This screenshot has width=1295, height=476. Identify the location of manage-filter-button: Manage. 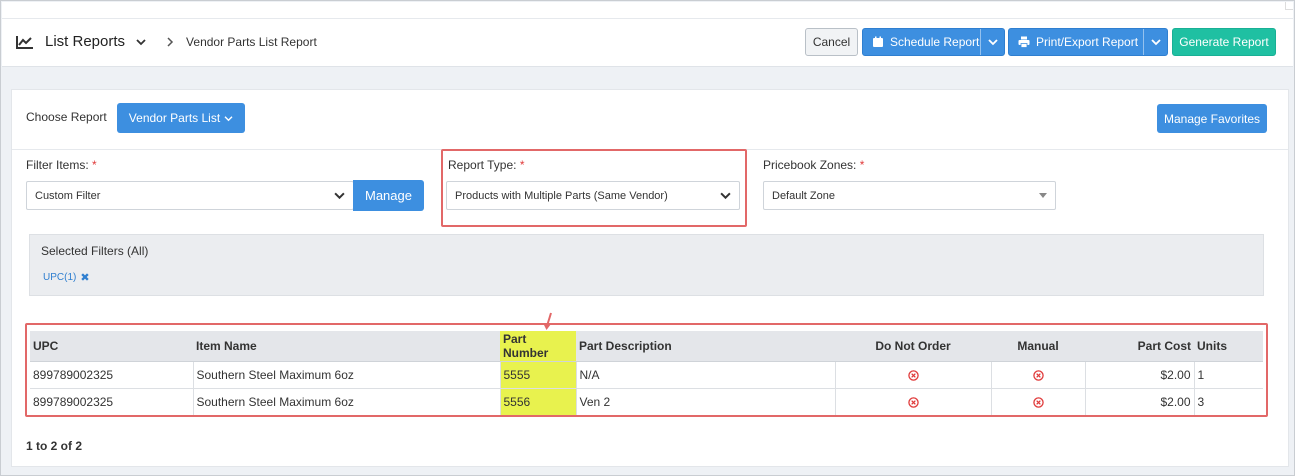
(388, 195).